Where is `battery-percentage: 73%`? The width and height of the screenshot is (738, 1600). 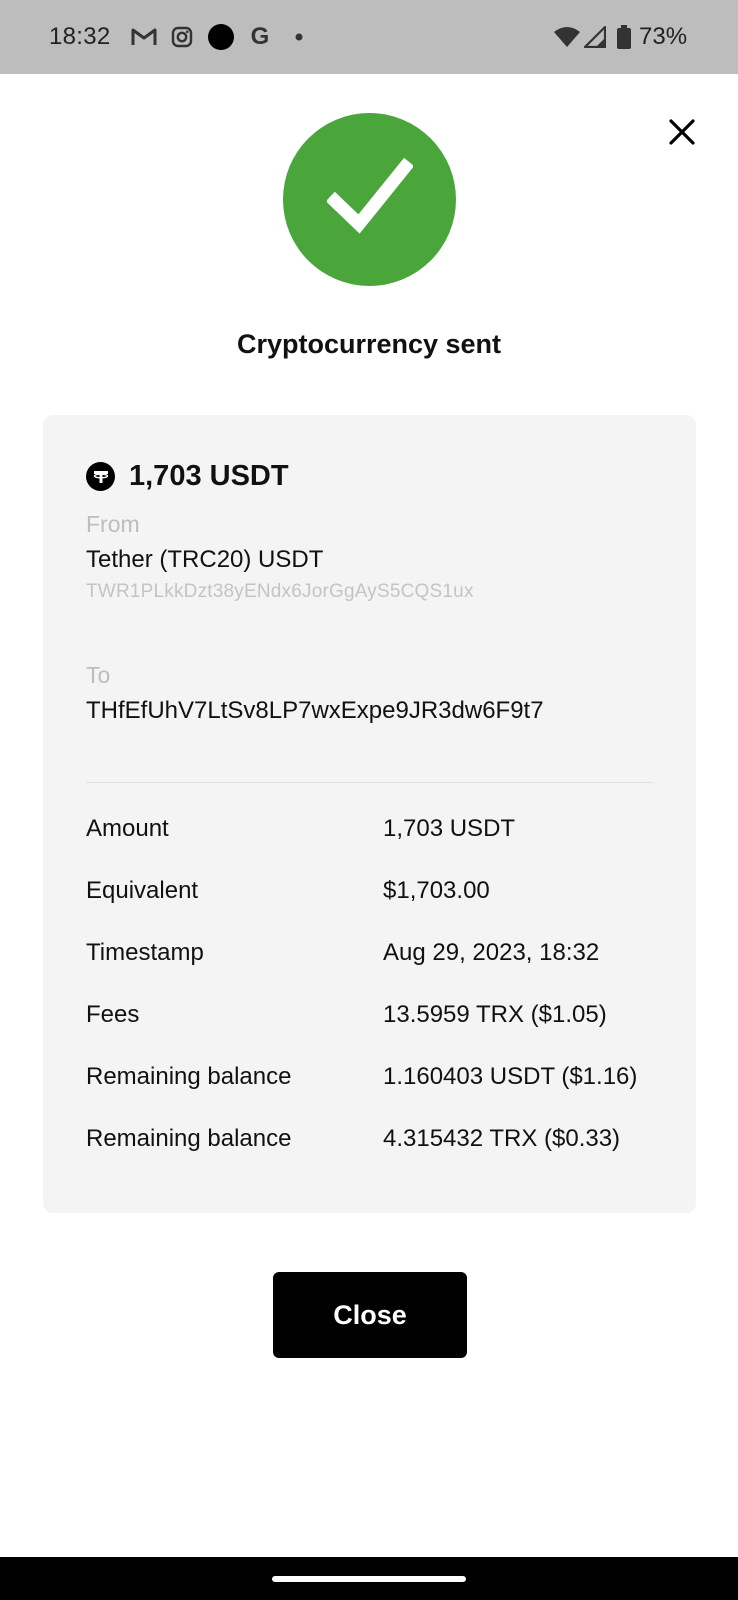
battery-percentage: 73% is located at coordinates (663, 36).